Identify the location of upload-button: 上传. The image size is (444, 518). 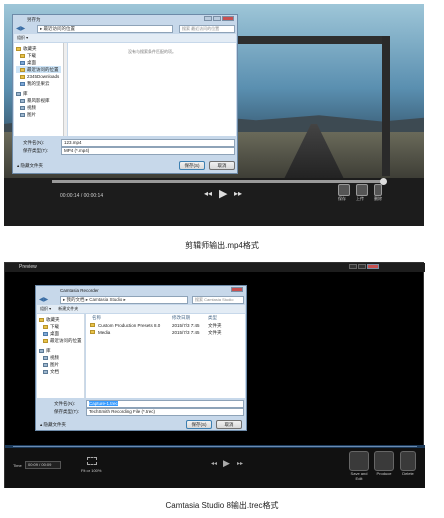
(362, 193).